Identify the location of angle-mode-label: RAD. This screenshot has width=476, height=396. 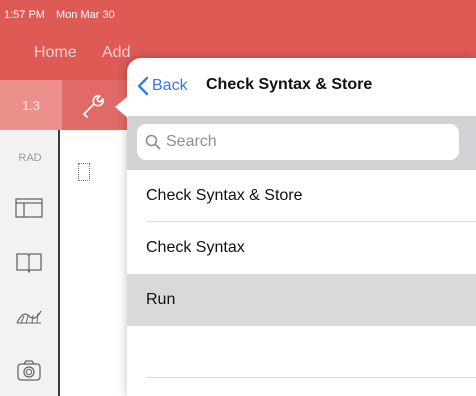
(30, 158).